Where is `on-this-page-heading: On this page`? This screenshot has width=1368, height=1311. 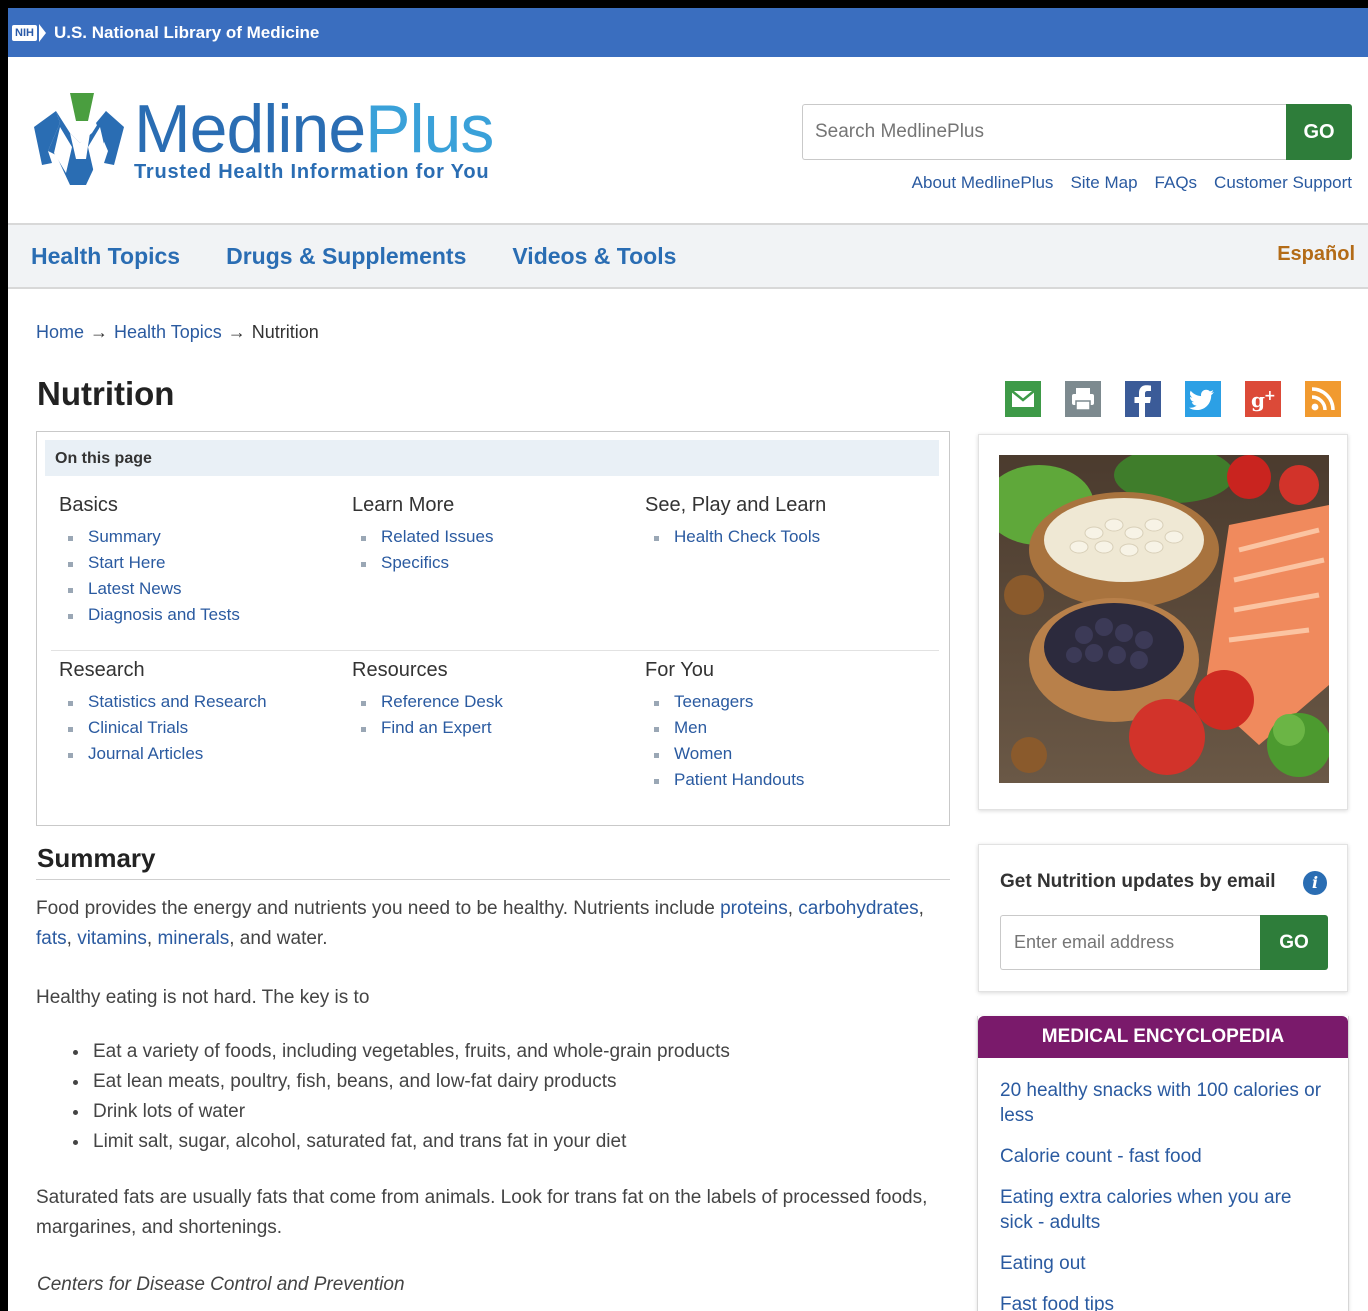
on-this-page-heading: On this page is located at coordinates (492, 458).